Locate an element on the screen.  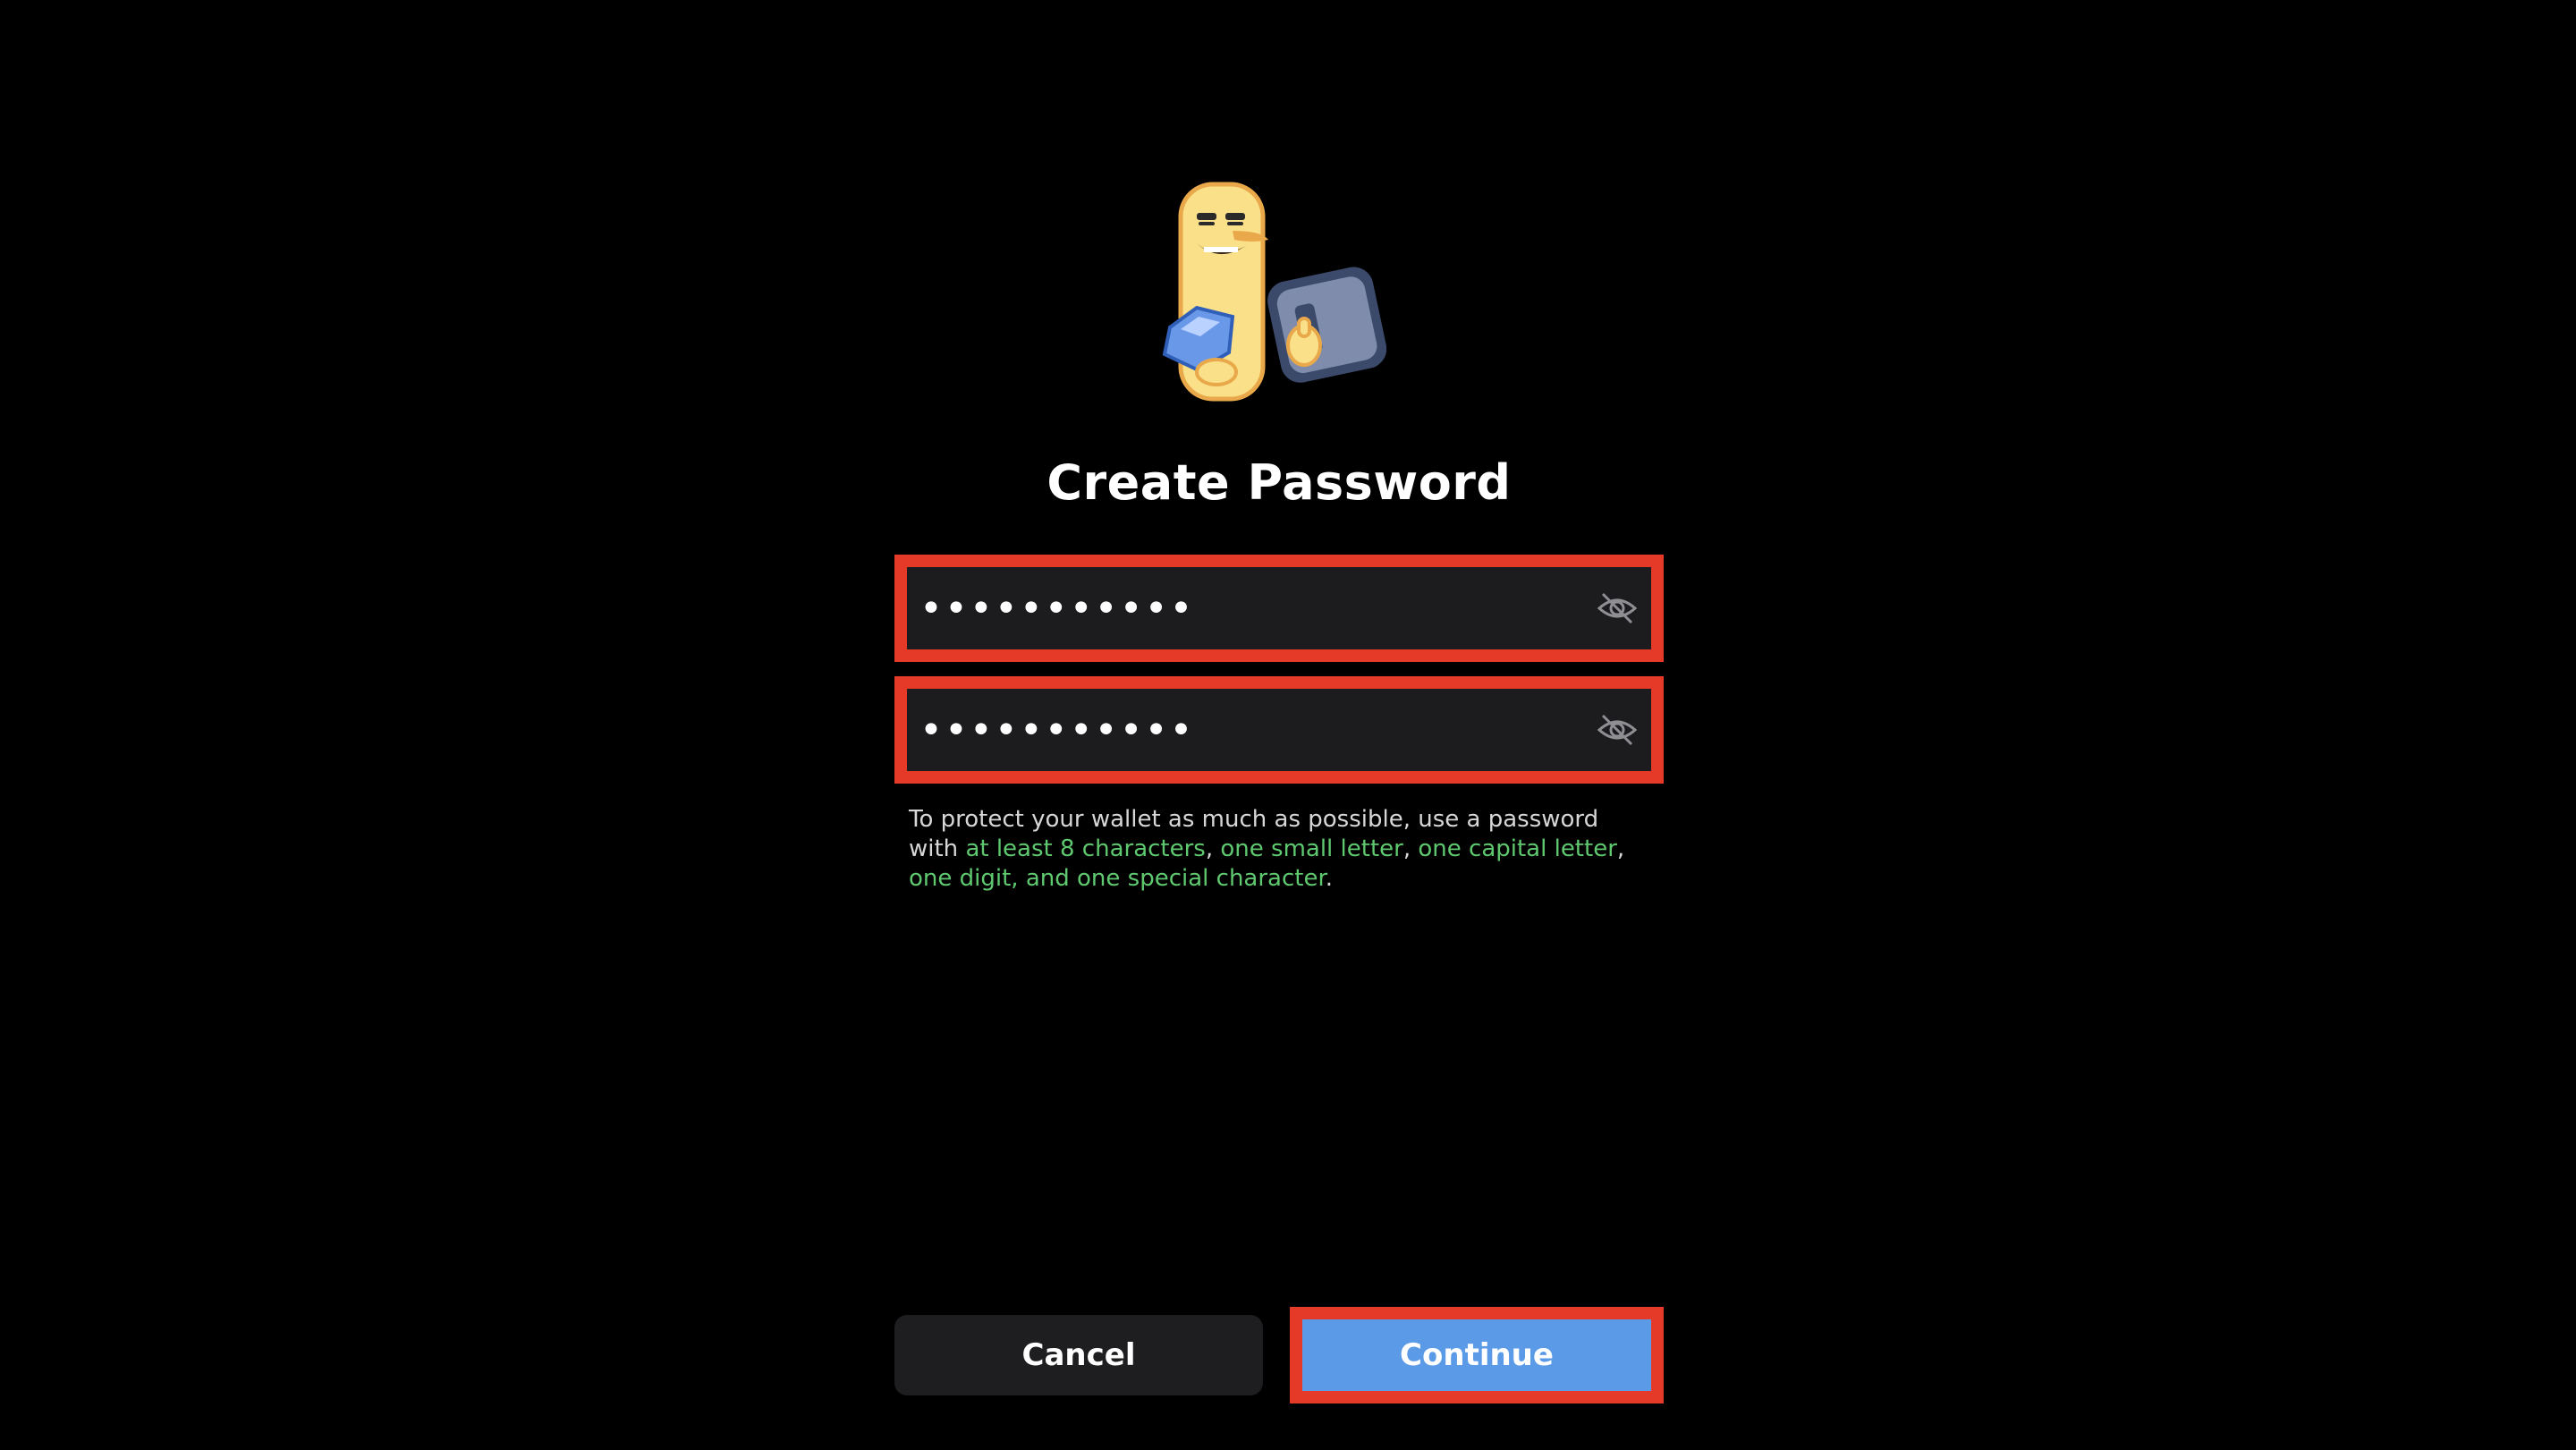
requirement-special: one special character is located at coordinates (1201, 878).